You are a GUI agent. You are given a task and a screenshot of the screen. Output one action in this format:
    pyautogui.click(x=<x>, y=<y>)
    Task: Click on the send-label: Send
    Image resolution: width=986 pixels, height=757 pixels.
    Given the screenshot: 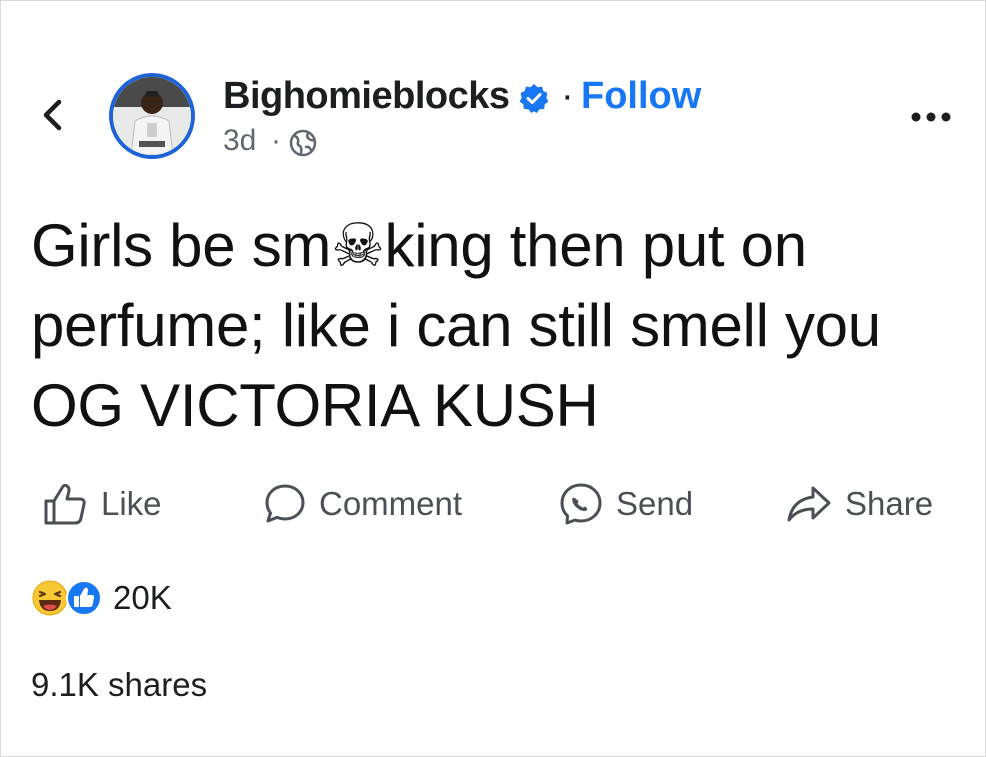 What is the action you would take?
    pyautogui.click(x=655, y=503)
    